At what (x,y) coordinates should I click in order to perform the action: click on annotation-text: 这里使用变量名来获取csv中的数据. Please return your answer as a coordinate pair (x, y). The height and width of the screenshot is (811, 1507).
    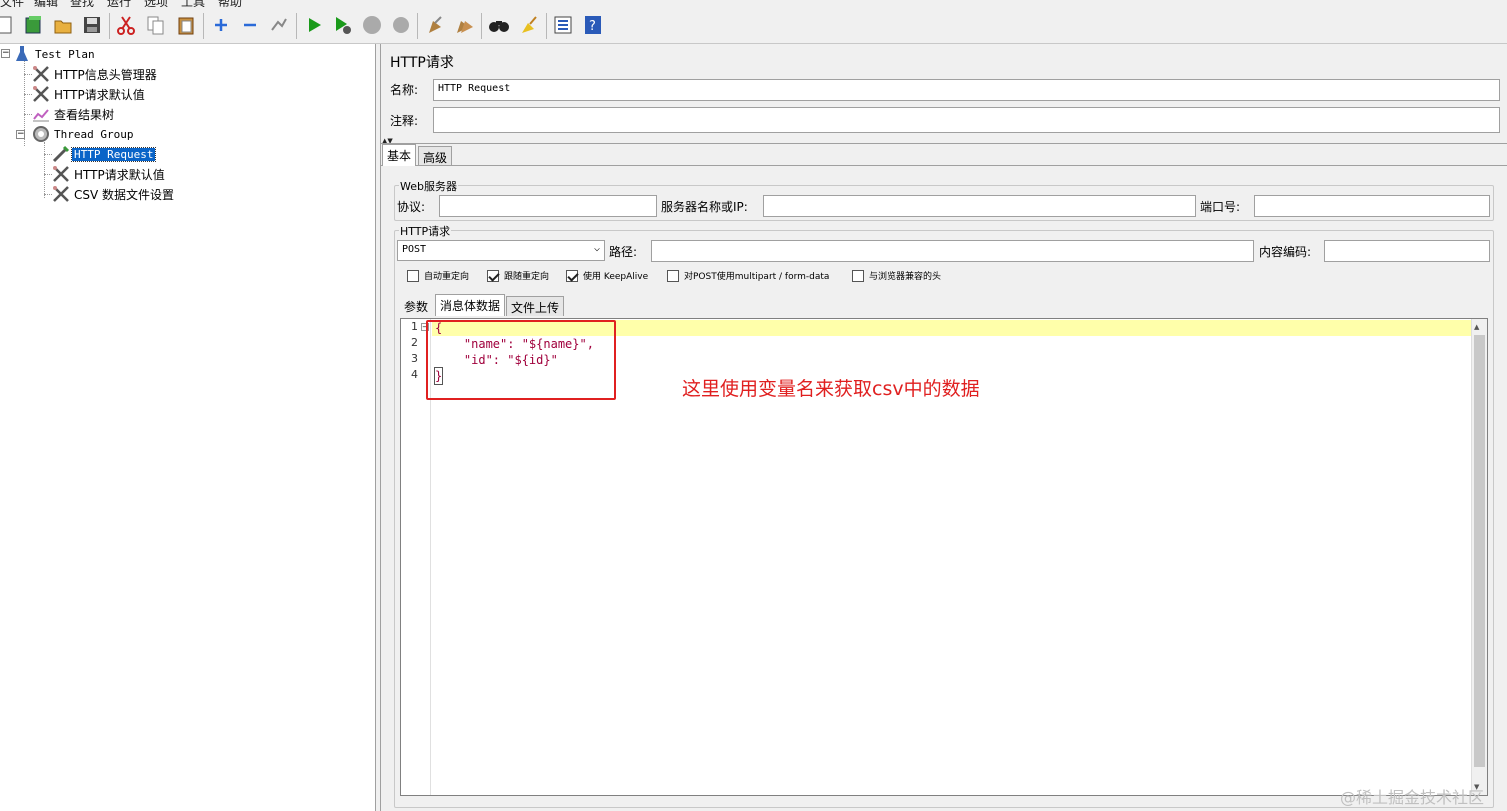
    Looking at the image, I should click on (831, 389).